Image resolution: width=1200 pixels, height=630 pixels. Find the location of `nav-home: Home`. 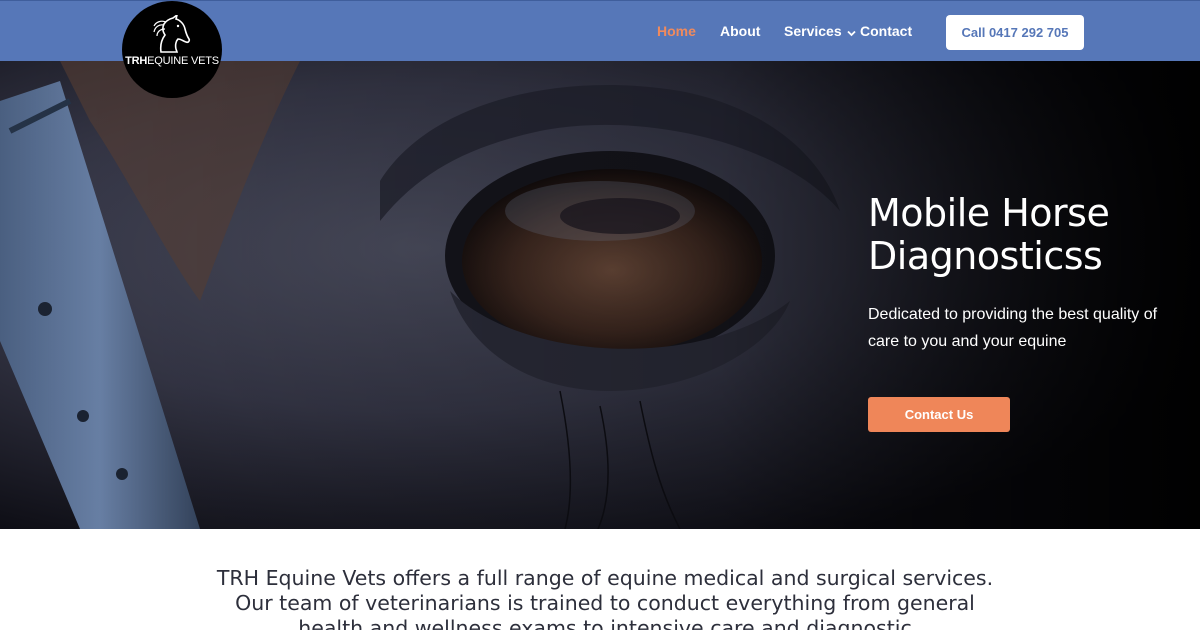

nav-home: Home is located at coordinates (676, 31).